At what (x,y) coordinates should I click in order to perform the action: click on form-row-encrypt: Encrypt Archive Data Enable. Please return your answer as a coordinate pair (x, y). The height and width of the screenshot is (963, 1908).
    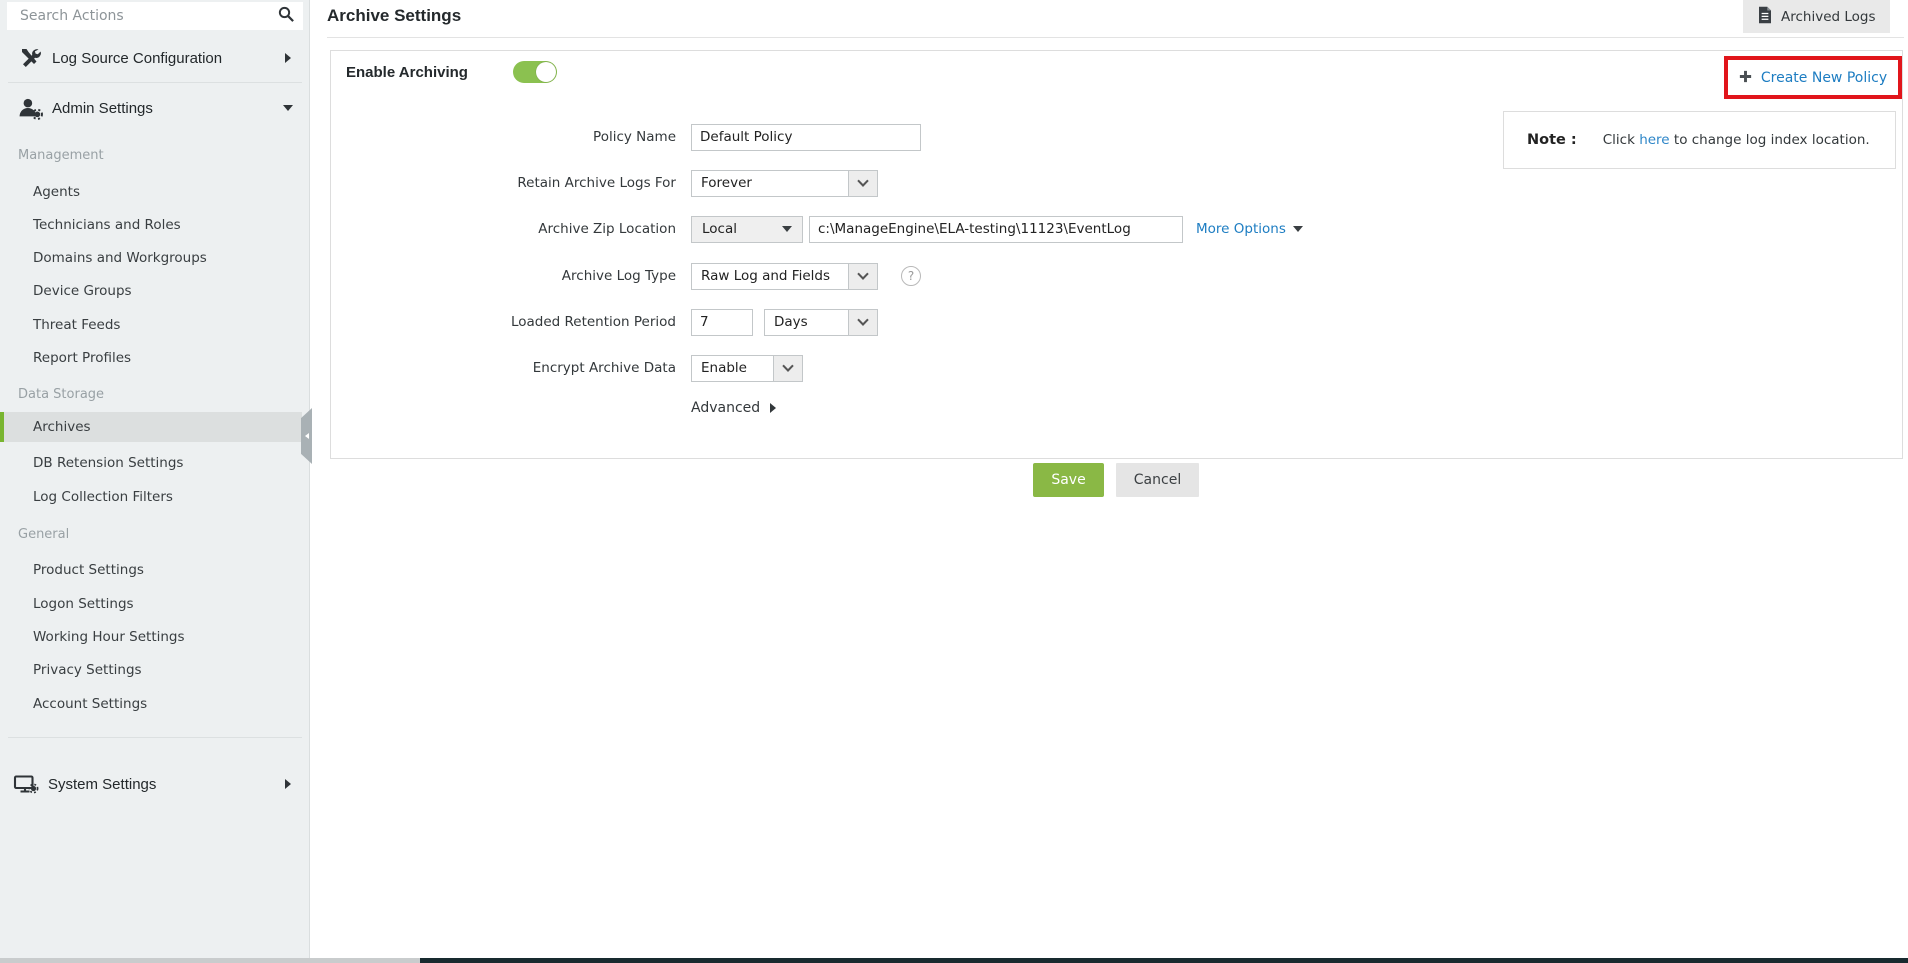
    Looking at the image, I should click on (574, 368).